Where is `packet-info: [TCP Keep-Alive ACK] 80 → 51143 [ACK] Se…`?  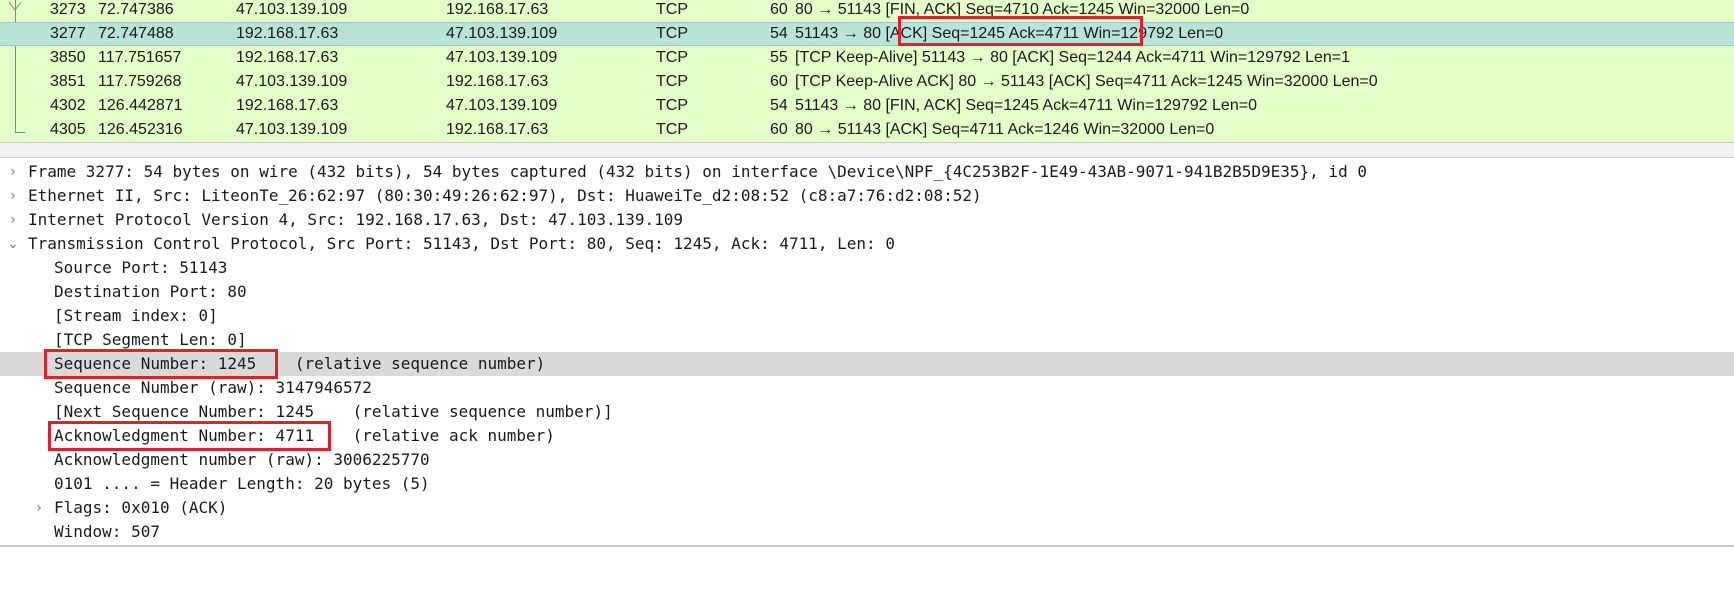 packet-info: [TCP Keep-Alive ACK] 80 → 51143 [ACK] Se… is located at coordinates (1086, 81).